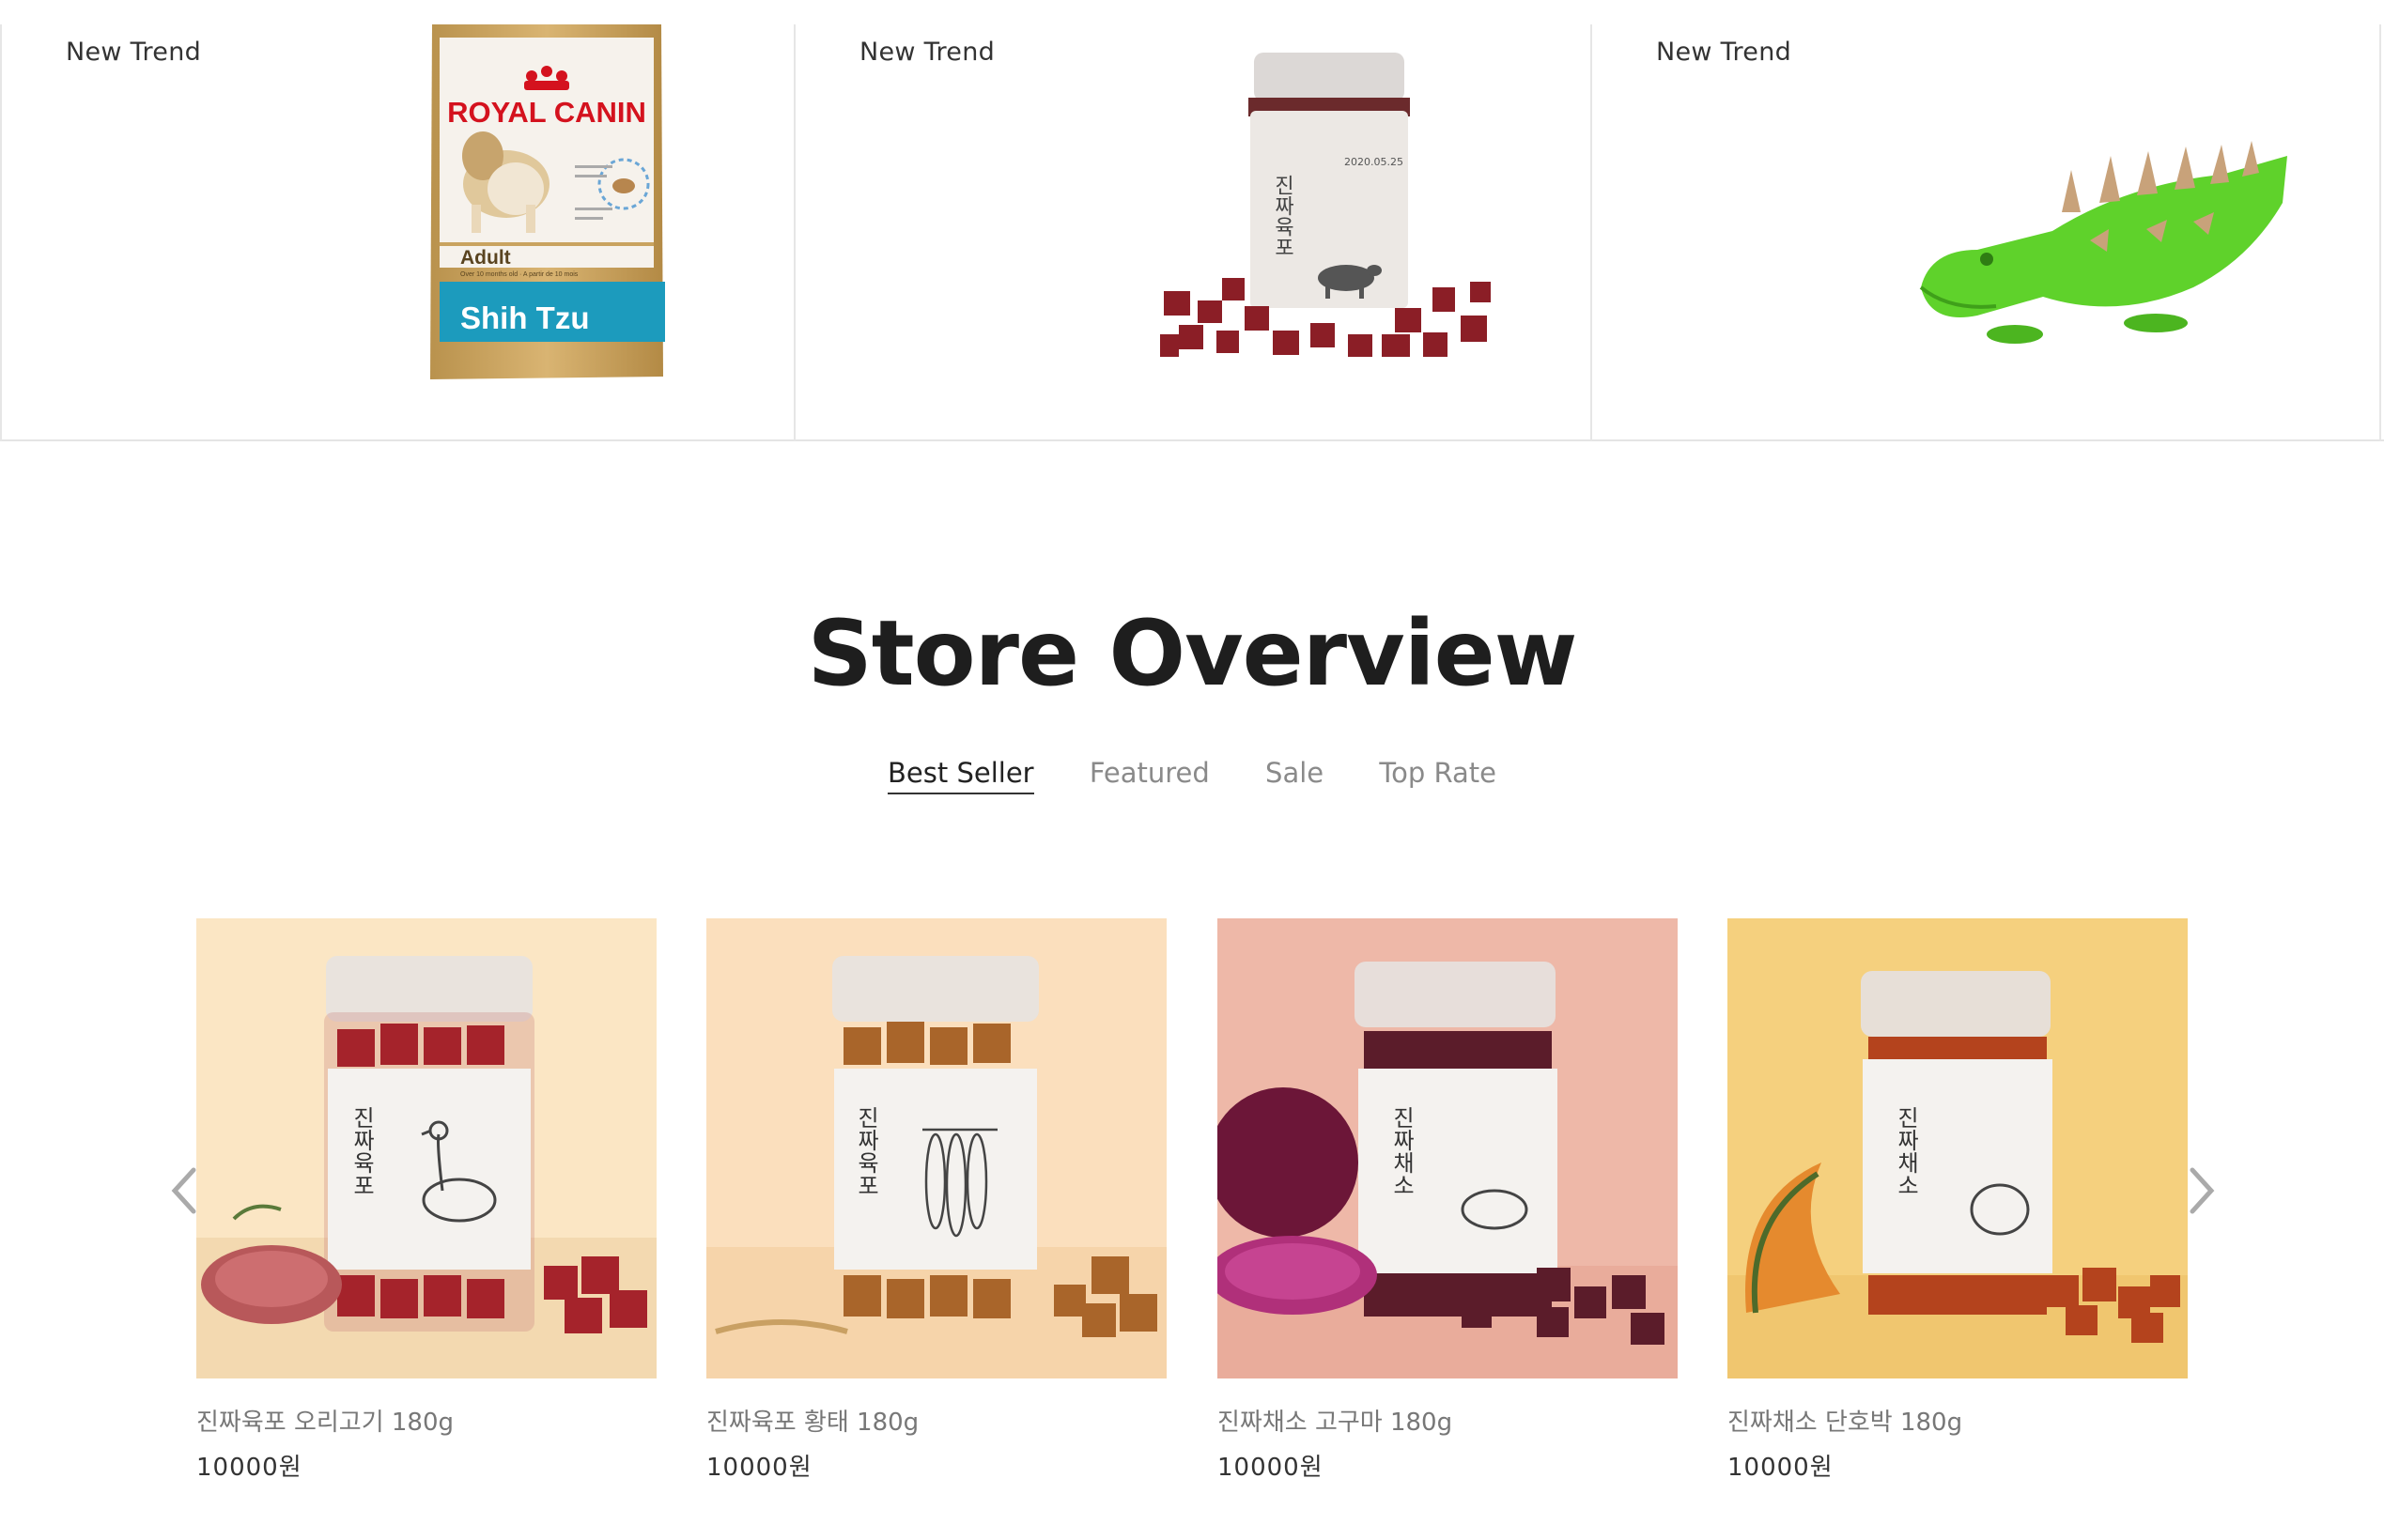 Image resolution: width=2384 pixels, height=1540 pixels. Describe the element at coordinates (1192, 653) in the screenshot. I see `section-title: Store Overview` at that location.